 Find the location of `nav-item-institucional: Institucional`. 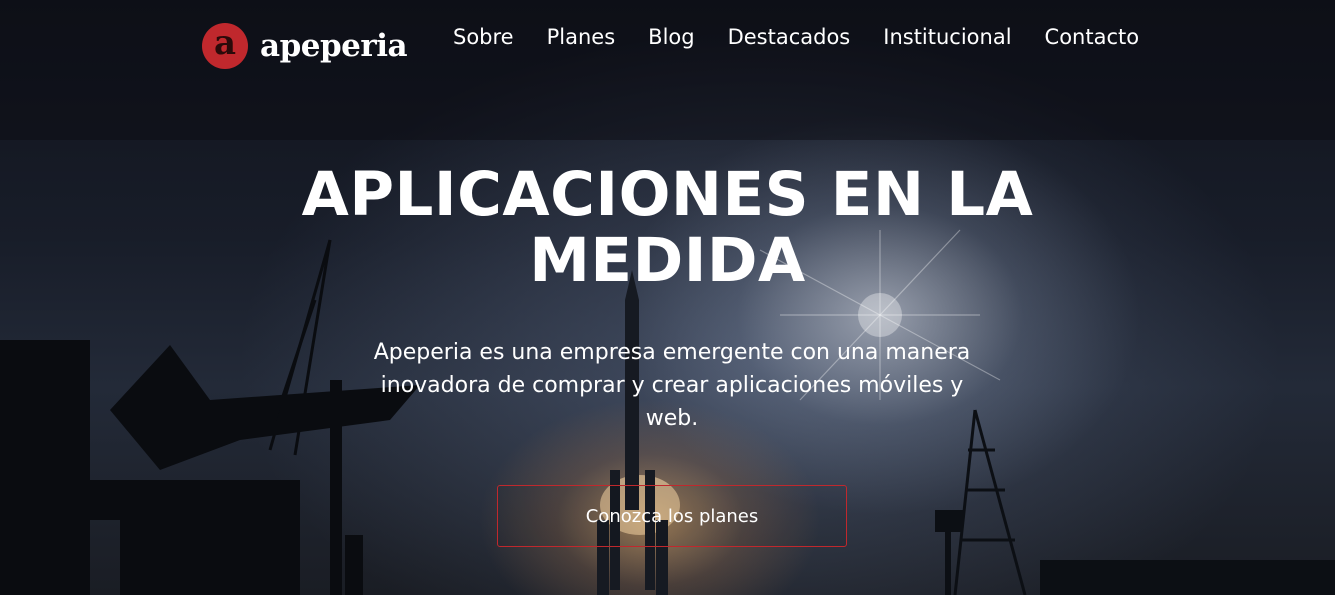

nav-item-institucional: Institucional is located at coordinates (947, 37).